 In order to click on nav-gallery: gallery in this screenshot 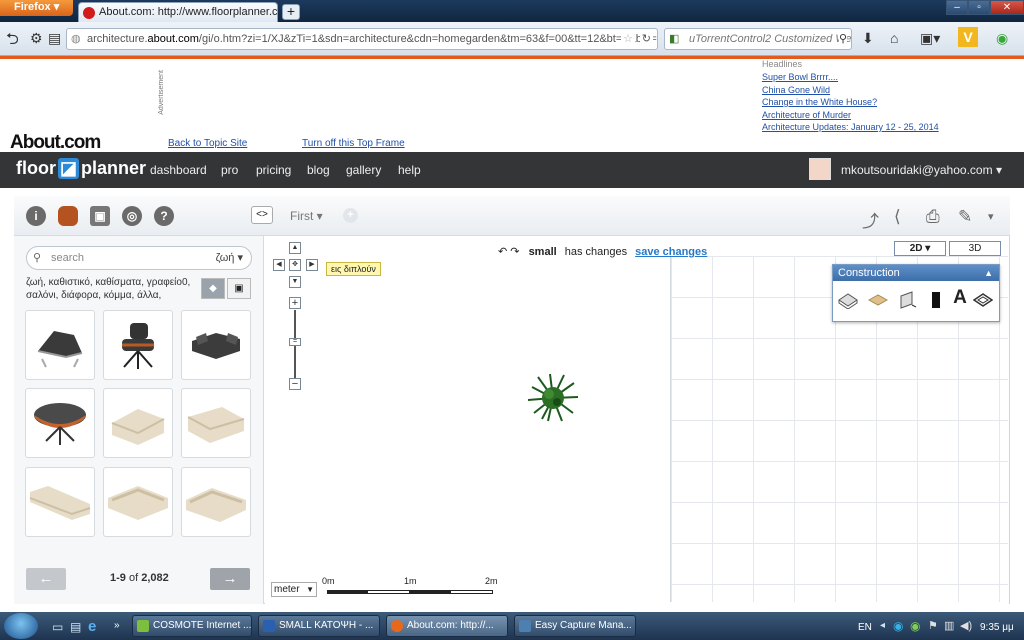, I will do `click(363, 170)`.